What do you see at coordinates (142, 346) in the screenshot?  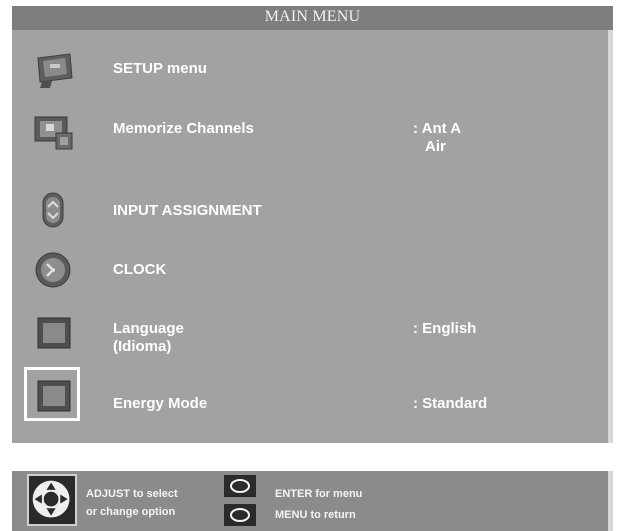 I see `menu-item-label-secondary: (Idioma)` at bounding box center [142, 346].